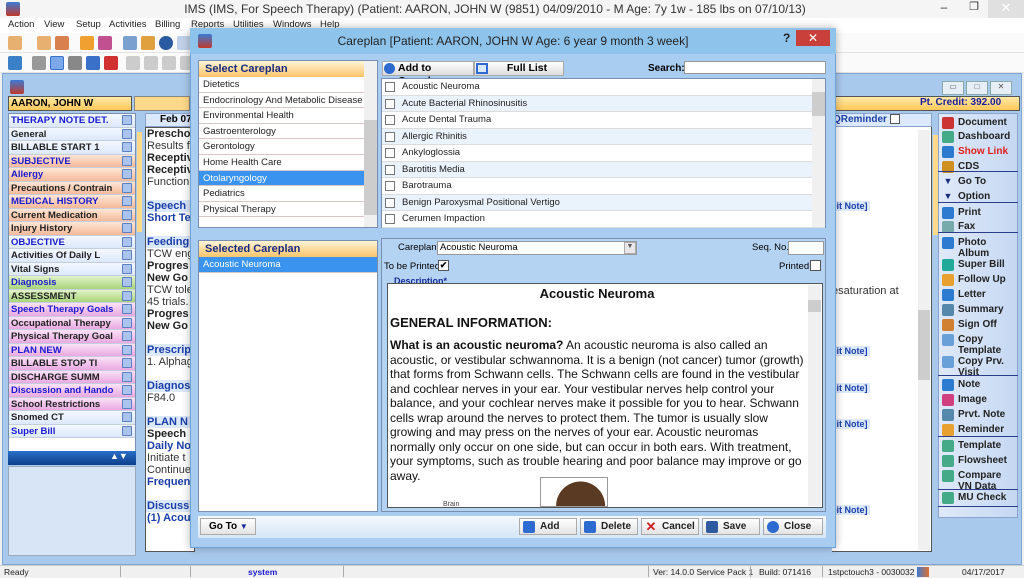  Describe the element at coordinates (443, 265) in the screenshot. I see `to-be-printed-checkbox: ✔` at that location.